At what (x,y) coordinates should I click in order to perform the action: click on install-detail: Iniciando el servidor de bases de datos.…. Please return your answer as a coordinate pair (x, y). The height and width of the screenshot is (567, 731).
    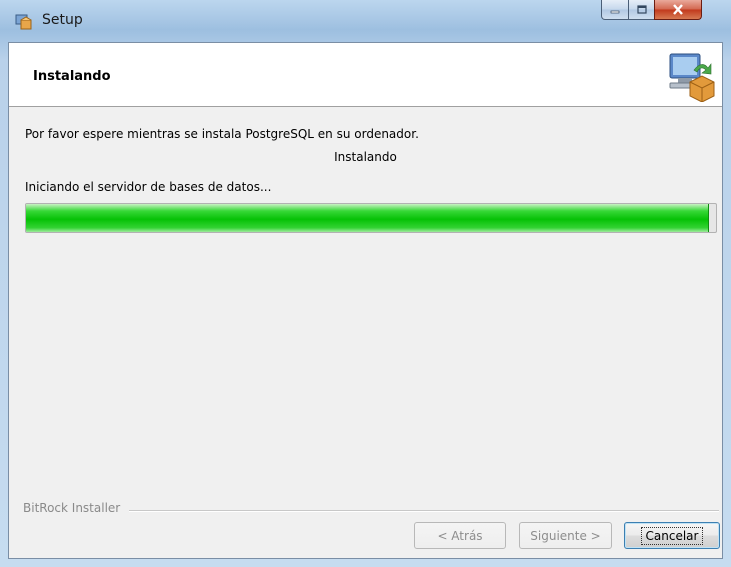
    Looking at the image, I should click on (148, 187).